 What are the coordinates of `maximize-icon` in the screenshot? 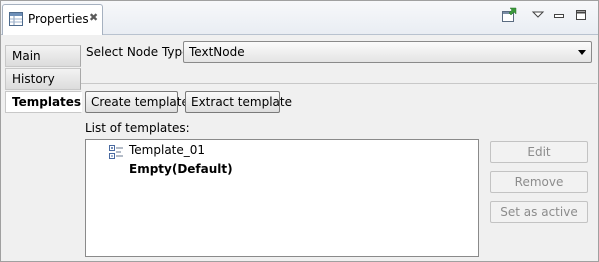 It's located at (581, 15).